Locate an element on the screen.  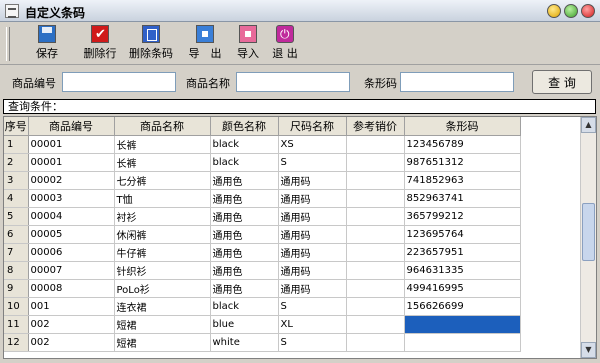
cell-product-code: 00006 is located at coordinates (71, 252).